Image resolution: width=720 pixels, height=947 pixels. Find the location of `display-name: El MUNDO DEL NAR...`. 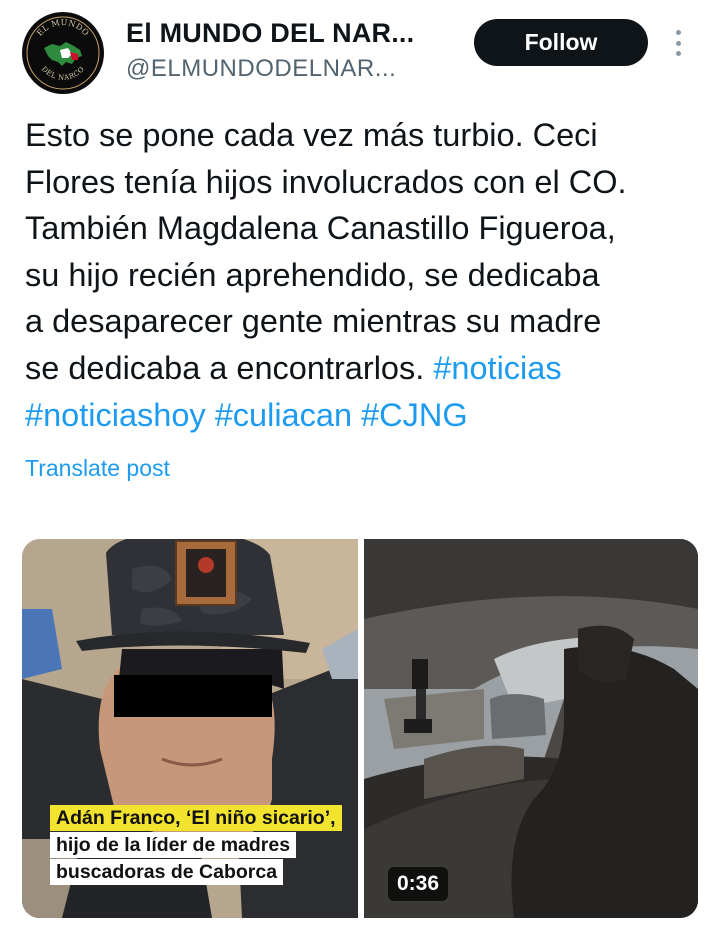

display-name: El MUNDO DEL NAR... is located at coordinates (270, 33).